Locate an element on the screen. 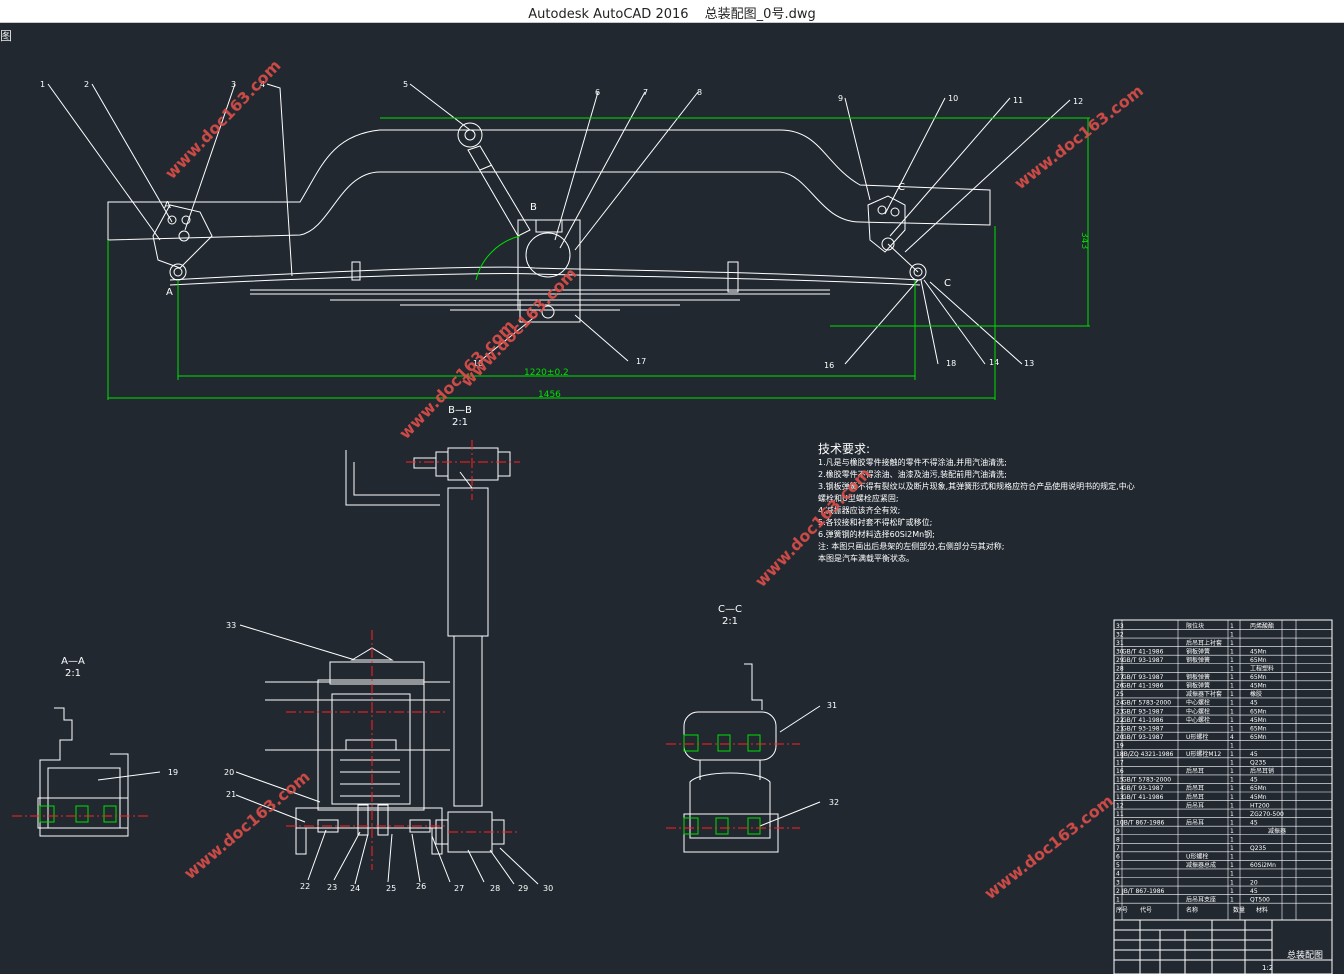  bom-cell-name: 后吊耳上衬套 is located at coordinates (1204, 643).